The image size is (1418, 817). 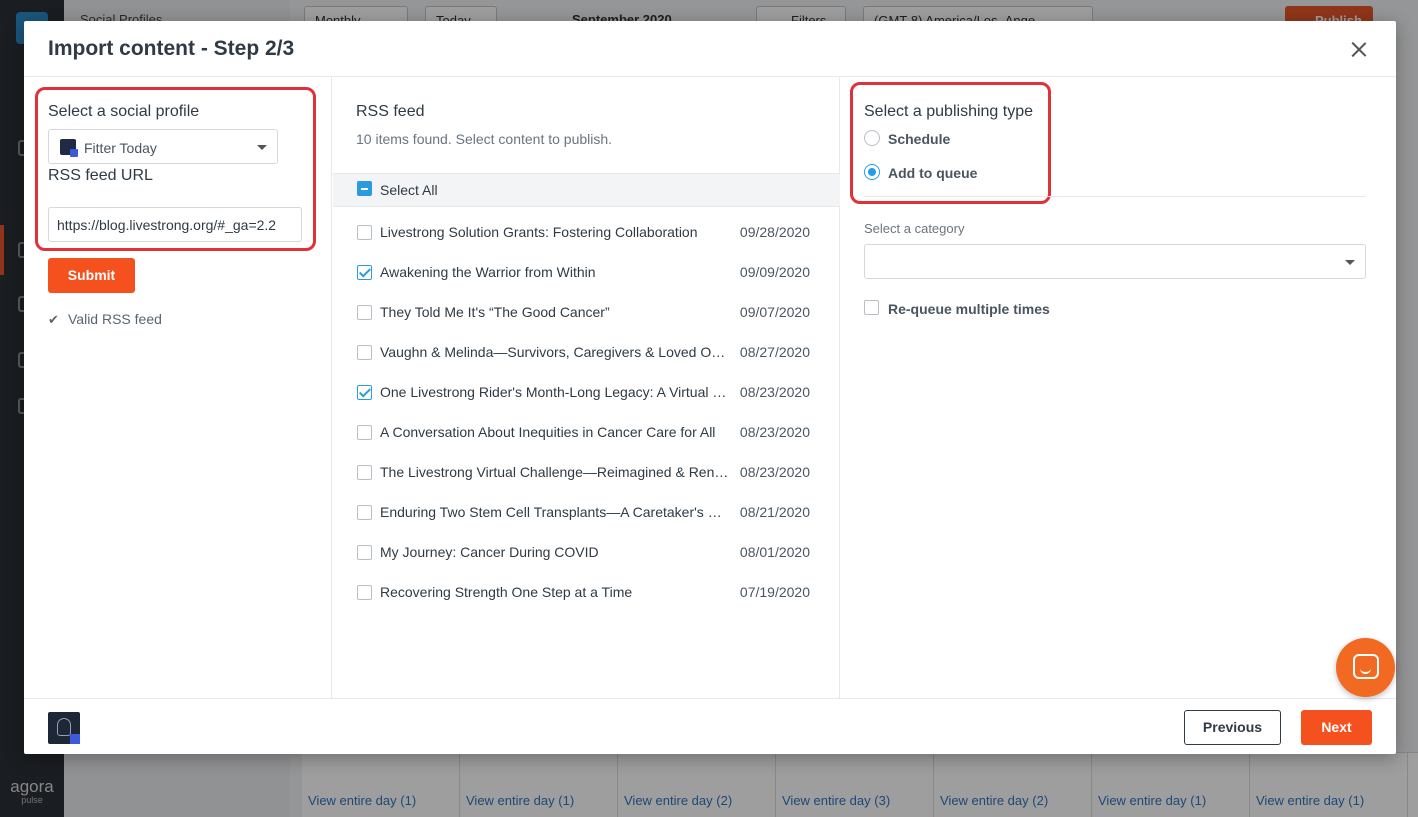 What do you see at coordinates (171, 48) in the screenshot?
I see `modal-title: Import content - Step 2/3` at bounding box center [171, 48].